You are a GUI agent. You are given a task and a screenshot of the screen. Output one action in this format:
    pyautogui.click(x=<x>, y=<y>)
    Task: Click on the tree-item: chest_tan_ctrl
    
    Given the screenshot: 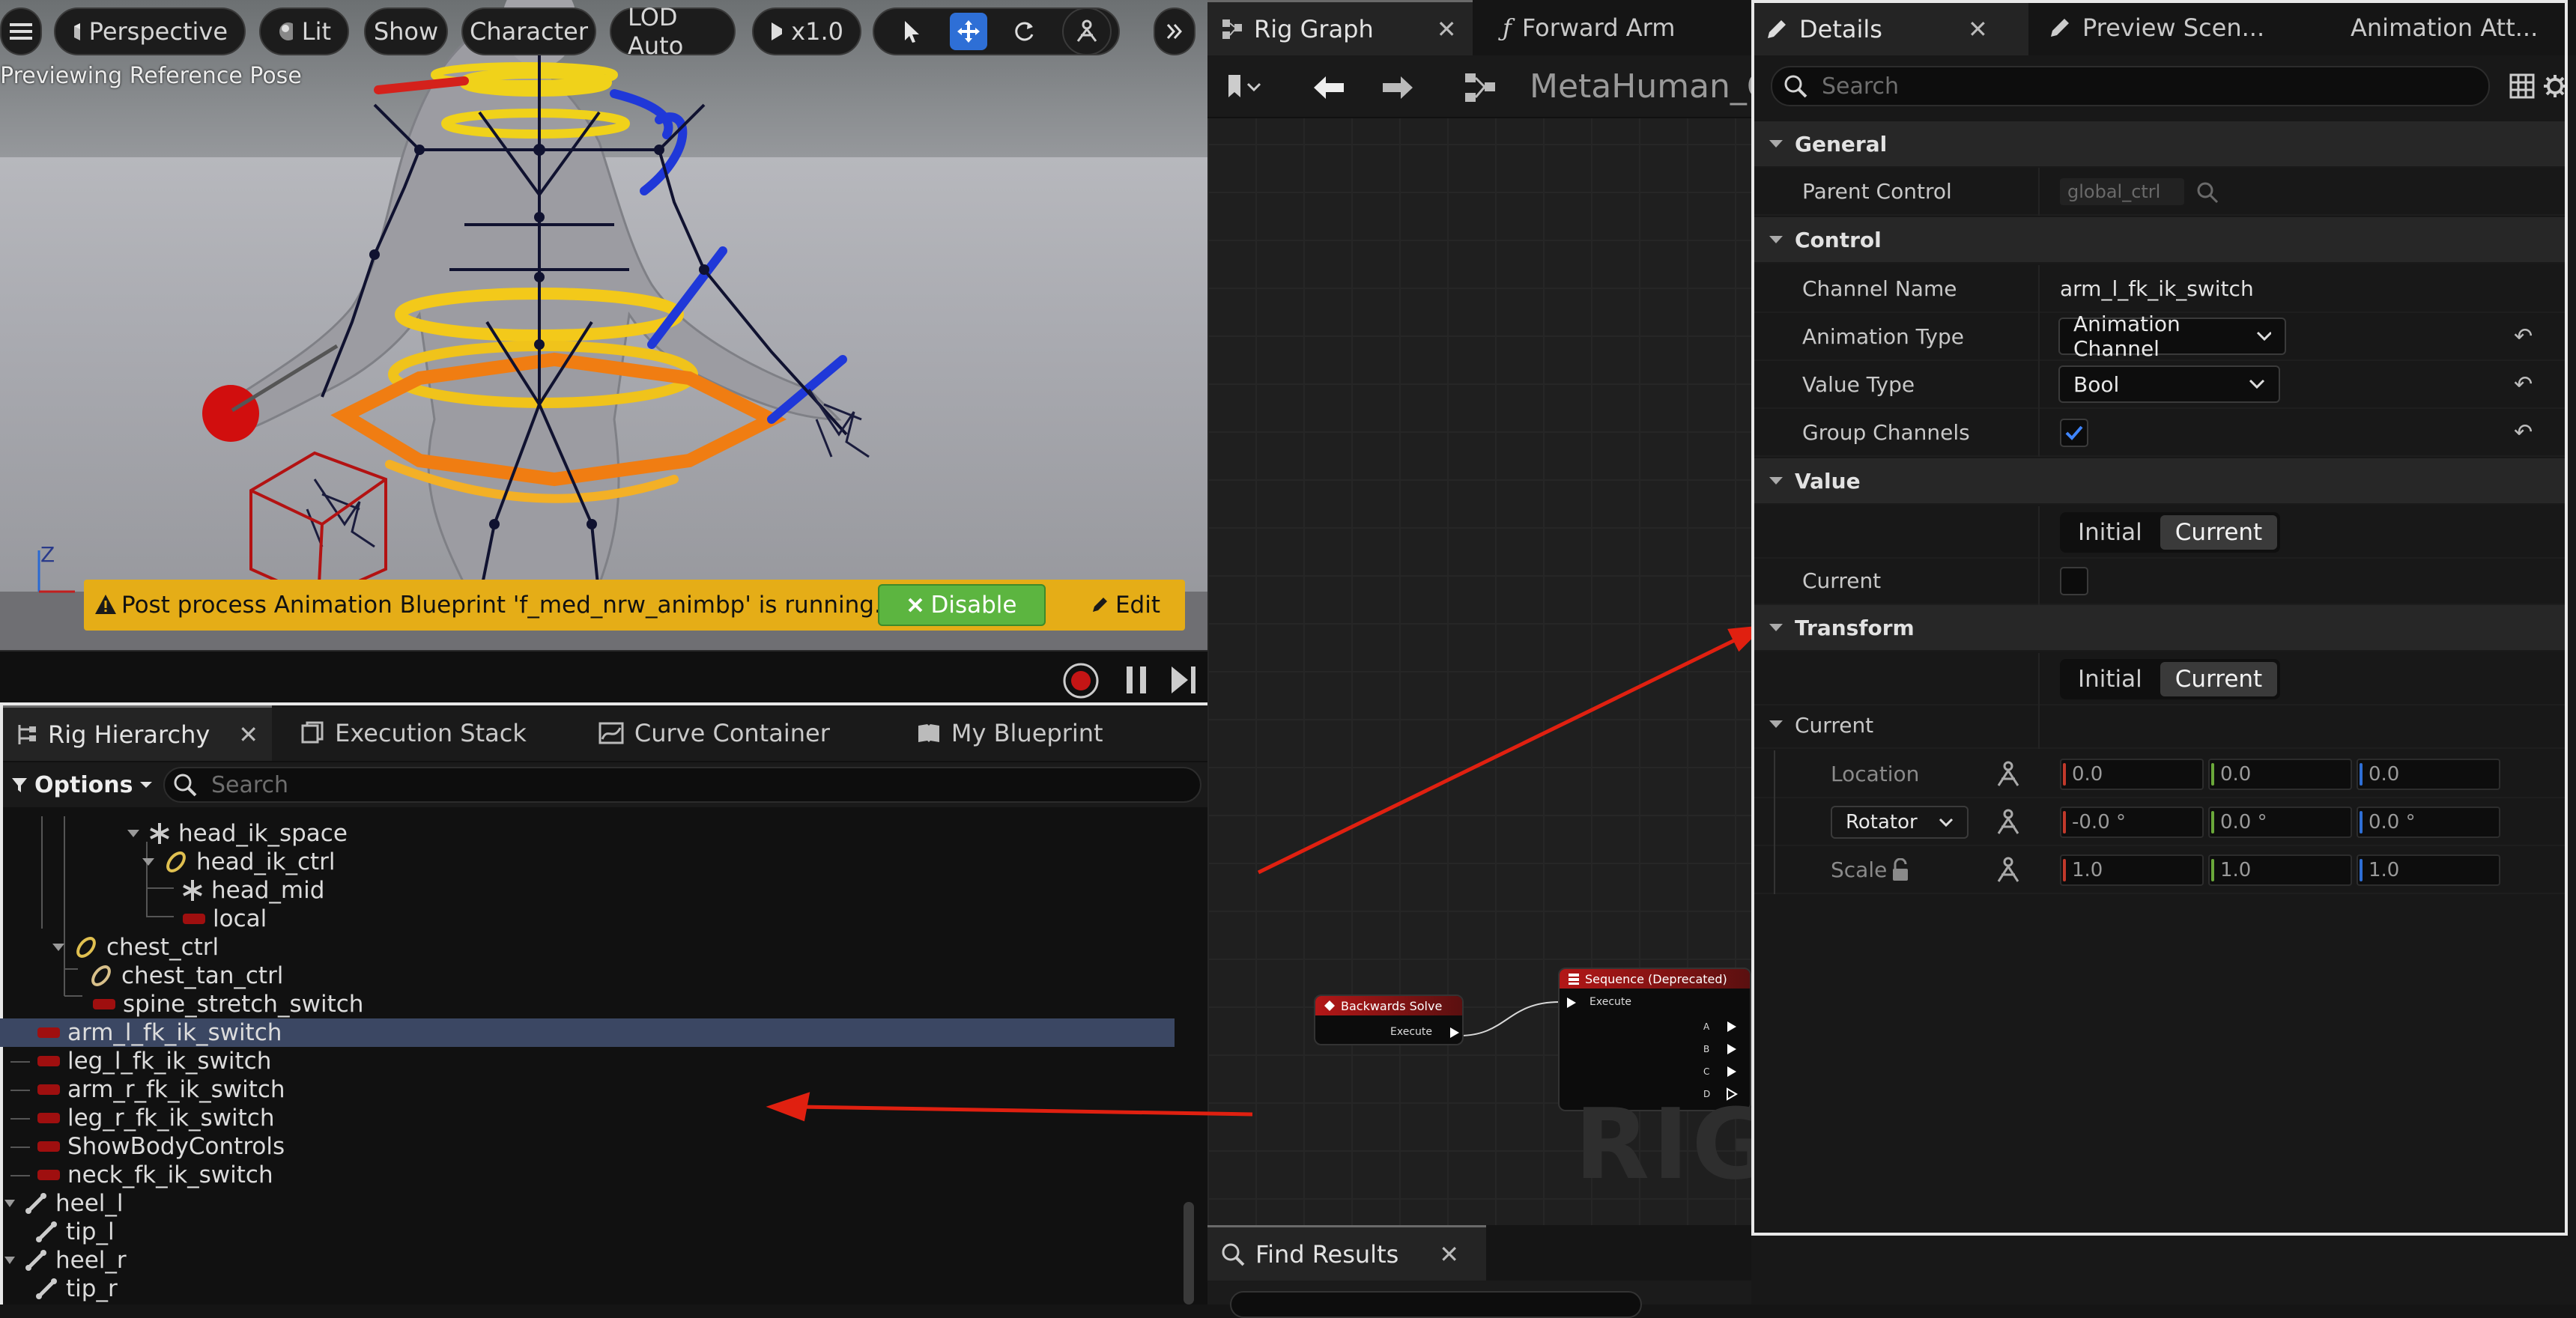 What is the action you would take?
    pyautogui.click(x=185, y=976)
    